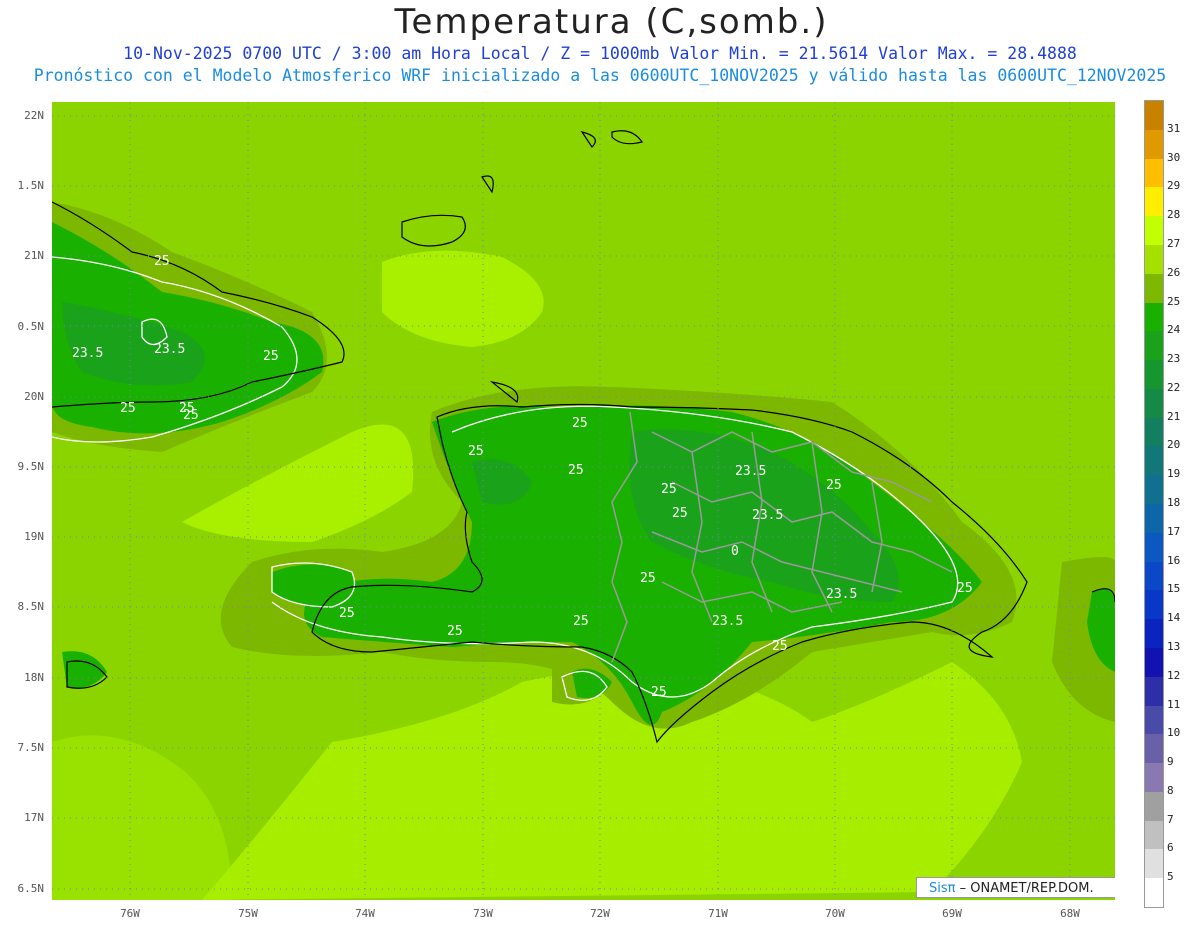  I want to click on lon-label: 76W, so click(130, 913).